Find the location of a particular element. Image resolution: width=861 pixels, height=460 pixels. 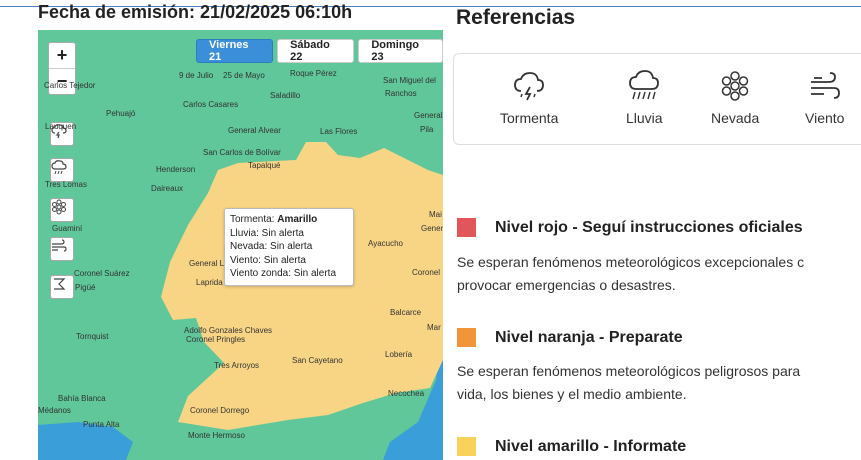

map-label: Tapalqué is located at coordinates (264, 165).